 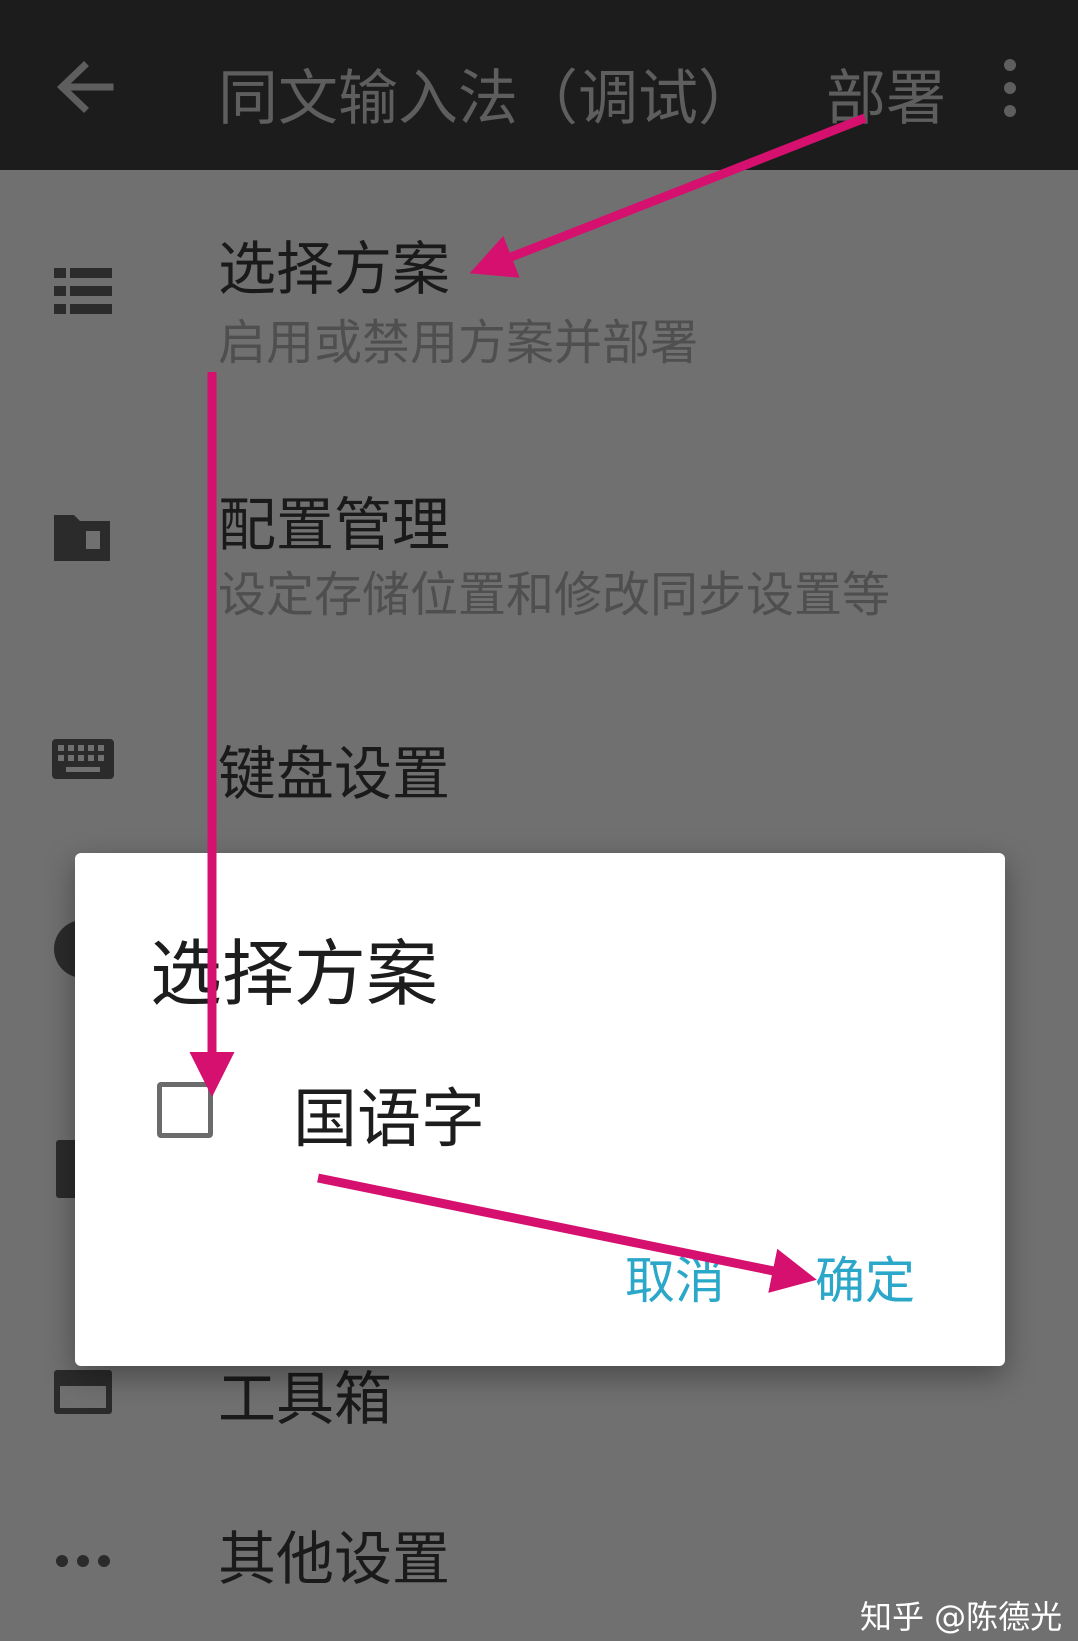 I want to click on schema-option-label: 国语字, so click(x=389, y=1114).